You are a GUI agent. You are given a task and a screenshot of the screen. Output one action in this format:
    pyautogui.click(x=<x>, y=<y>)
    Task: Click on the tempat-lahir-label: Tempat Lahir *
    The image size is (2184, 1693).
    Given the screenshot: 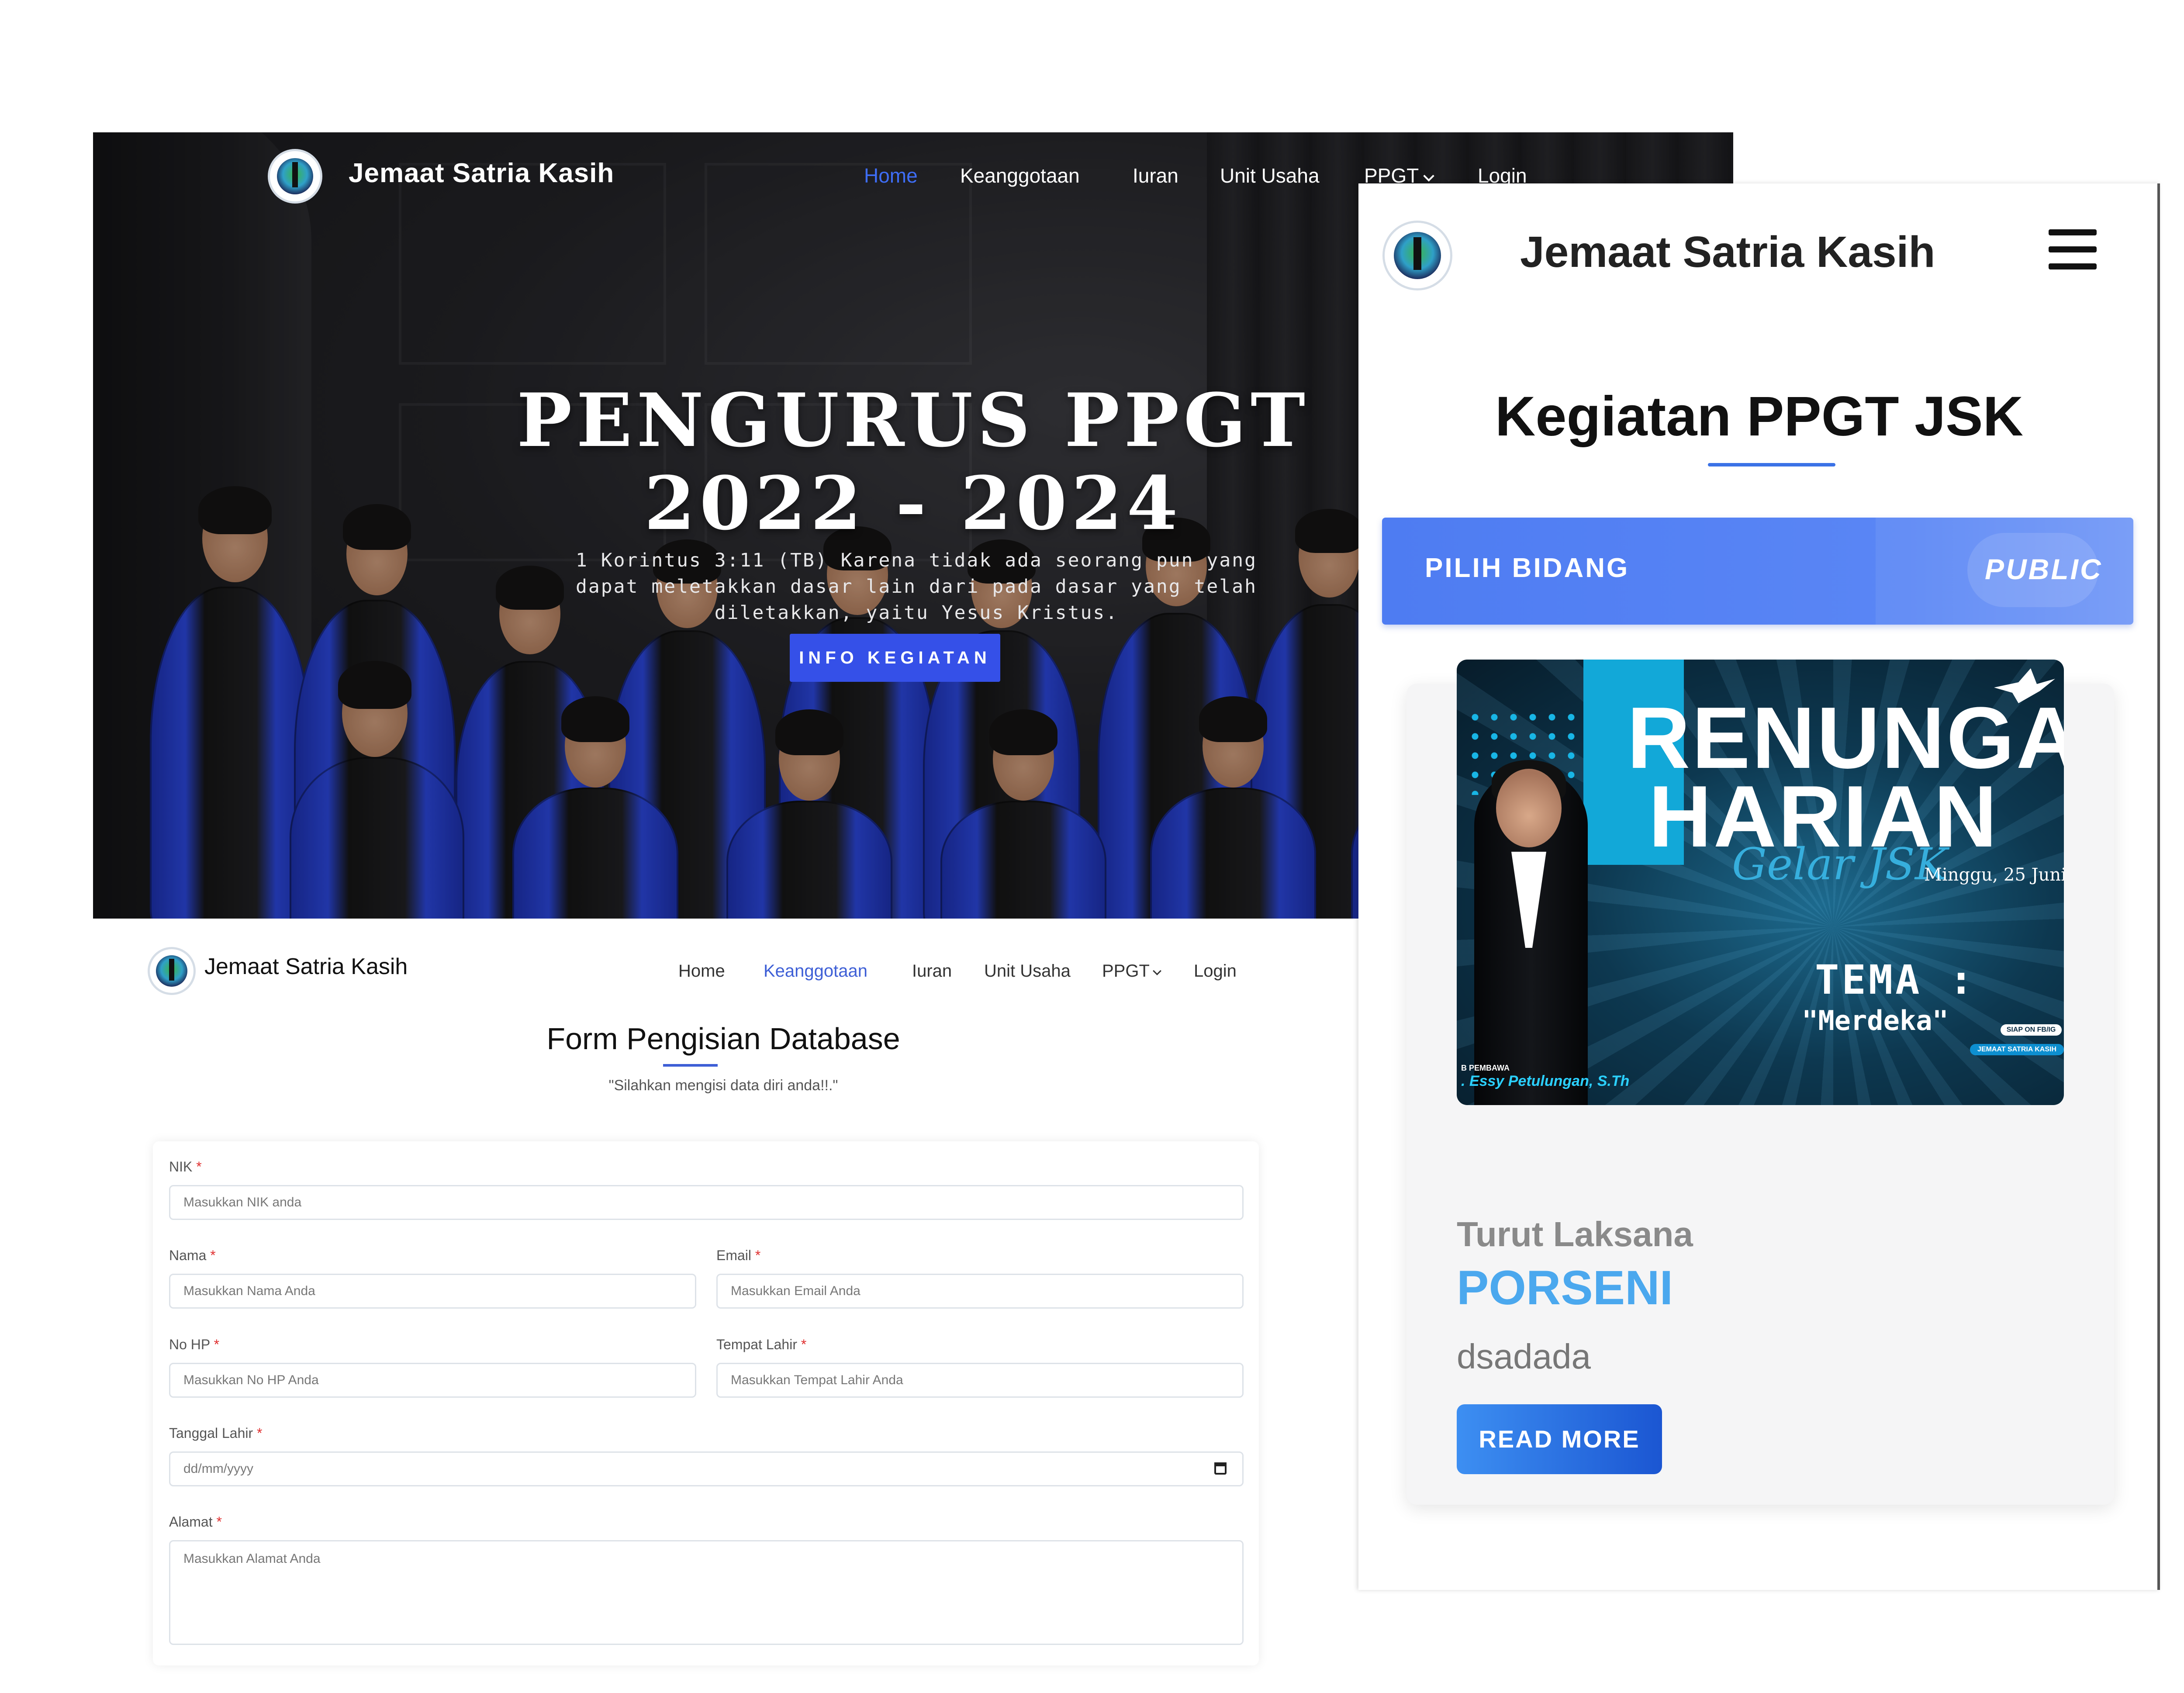 What is the action you would take?
    pyautogui.click(x=761, y=1345)
    